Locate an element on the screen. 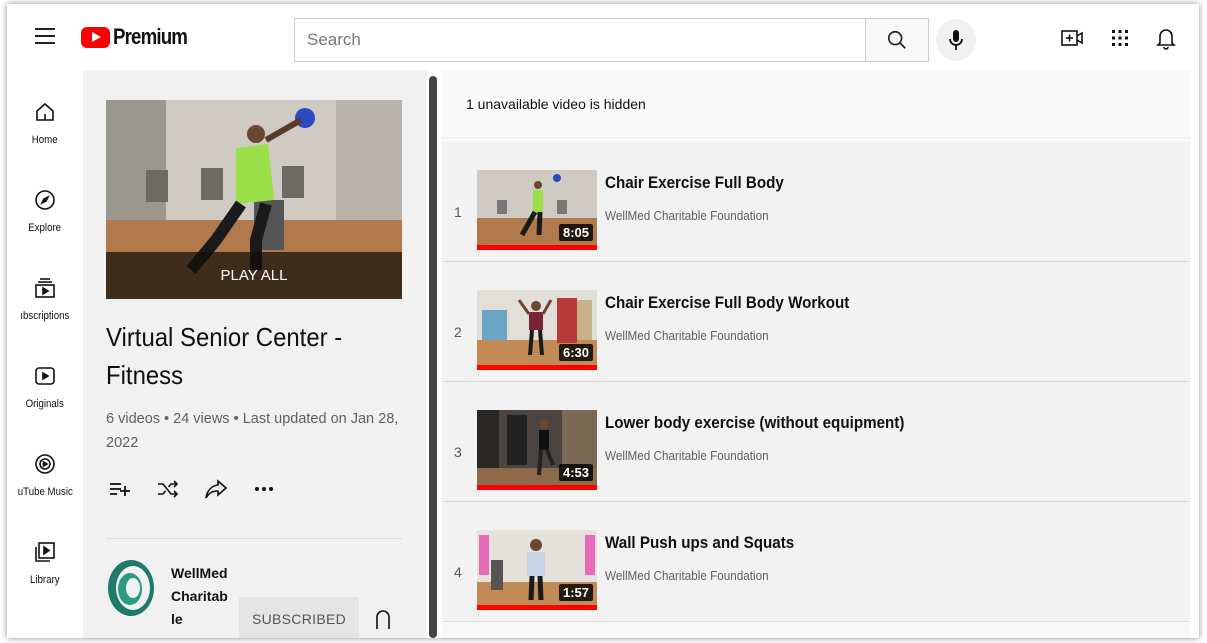  notifications-button is located at coordinates (1166, 38).